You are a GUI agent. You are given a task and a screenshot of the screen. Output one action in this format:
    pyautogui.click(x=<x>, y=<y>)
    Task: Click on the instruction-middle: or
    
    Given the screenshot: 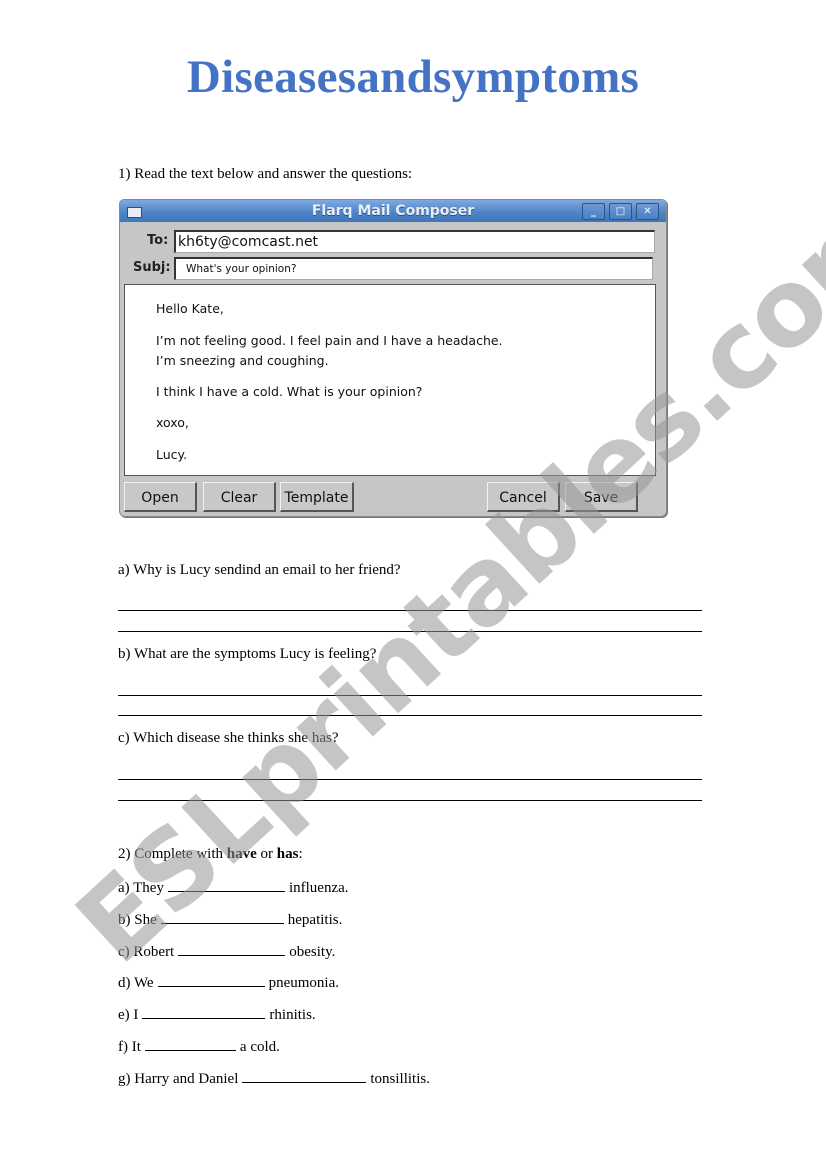 What is the action you would take?
    pyautogui.click(x=266, y=854)
    